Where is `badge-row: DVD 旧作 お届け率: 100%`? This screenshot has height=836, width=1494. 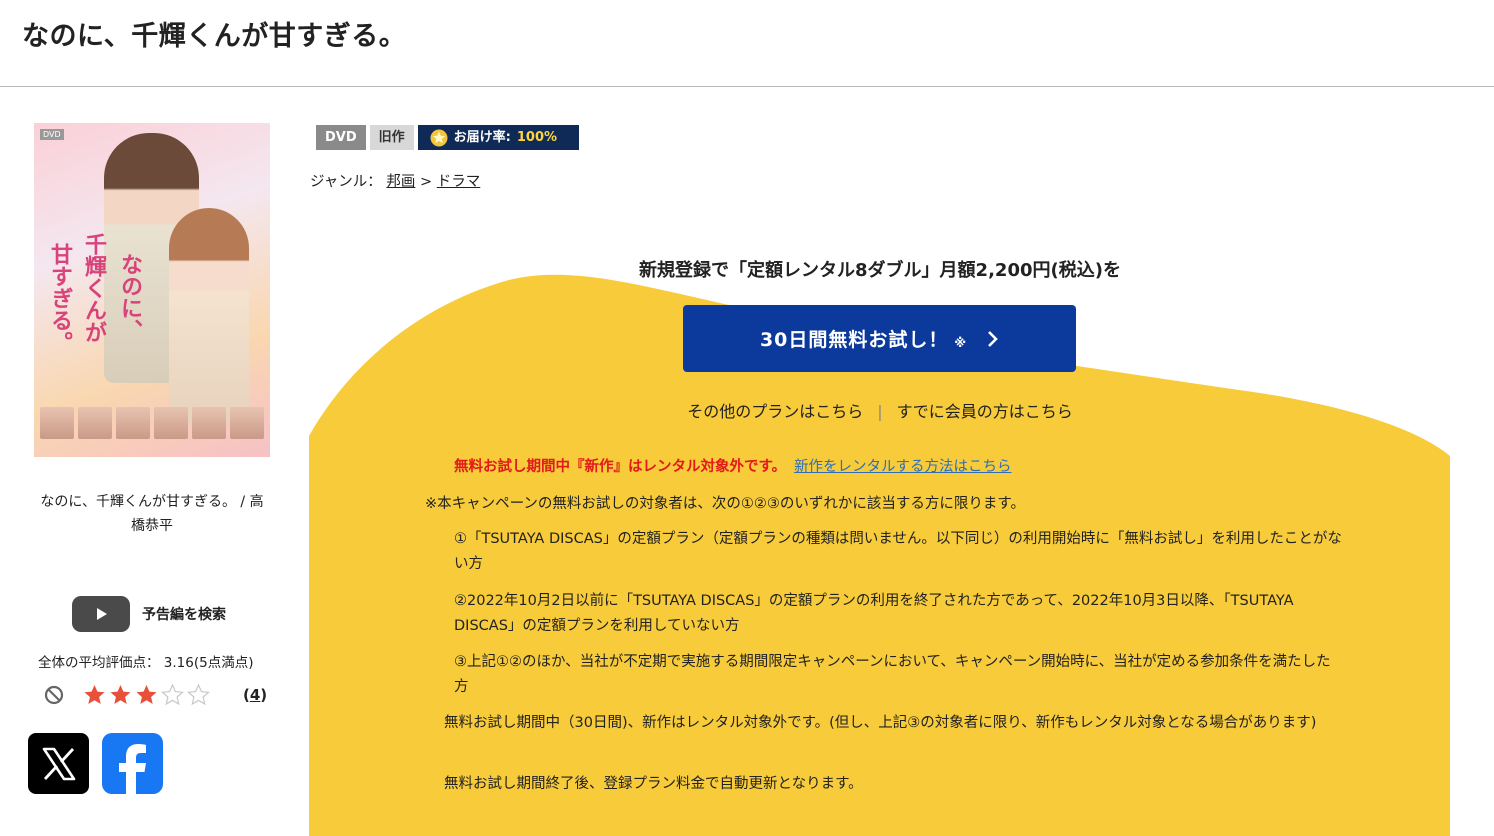
badge-row: DVD 旧作 お届け率: 100% is located at coordinates (447, 137).